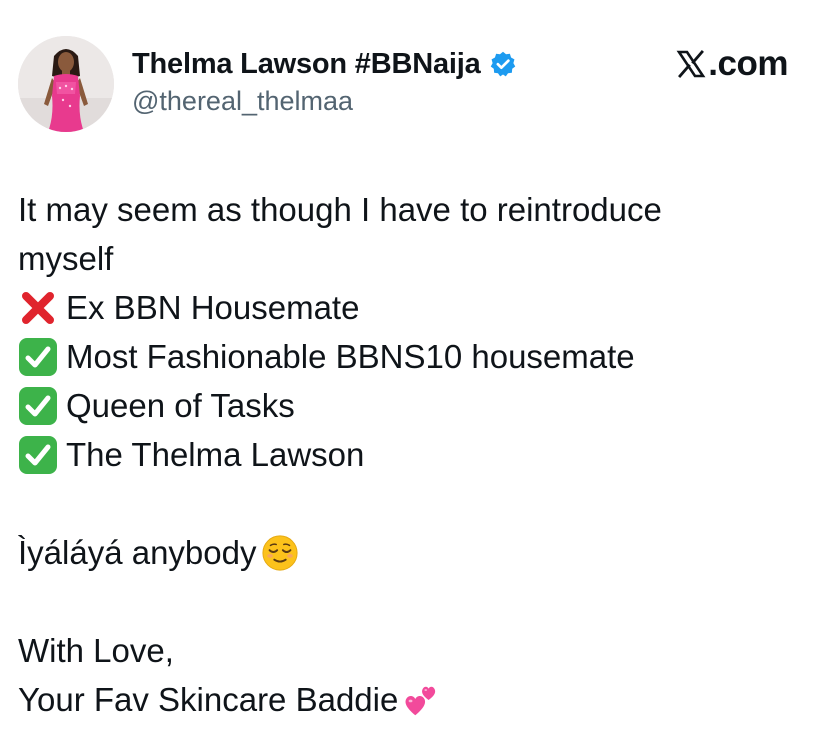  I want to click on x-logo-icon, so click(691, 64).